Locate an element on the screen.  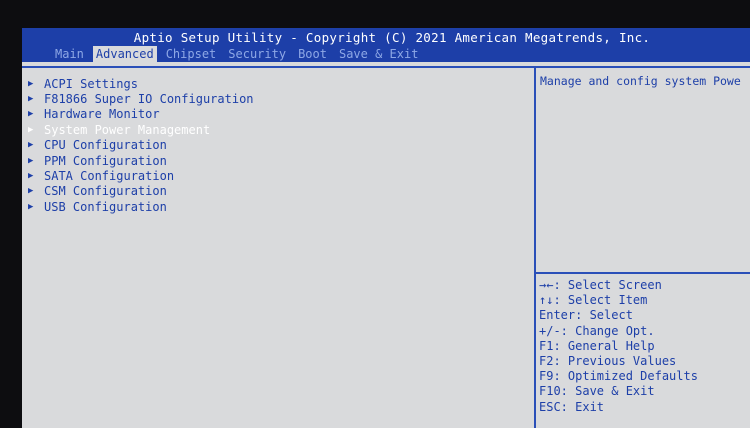
menu-item-label: PPM Configuration is located at coordinates (105, 160).